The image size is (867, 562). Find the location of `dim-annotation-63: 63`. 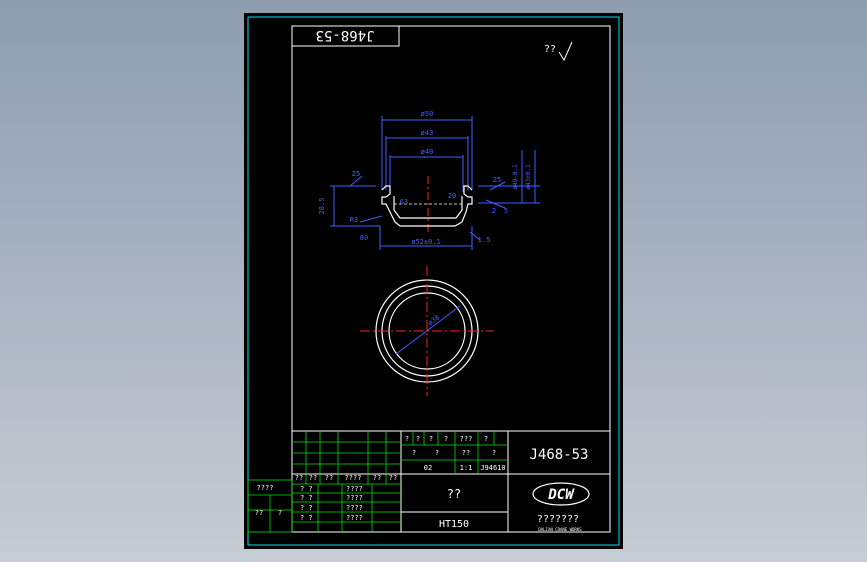

dim-annotation-63: 63 is located at coordinates (404, 202).